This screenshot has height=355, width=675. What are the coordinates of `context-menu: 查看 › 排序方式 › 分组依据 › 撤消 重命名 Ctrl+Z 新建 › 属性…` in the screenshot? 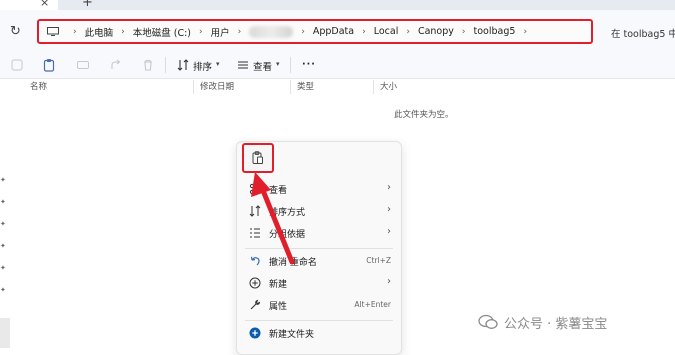 It's located at (319, 248).